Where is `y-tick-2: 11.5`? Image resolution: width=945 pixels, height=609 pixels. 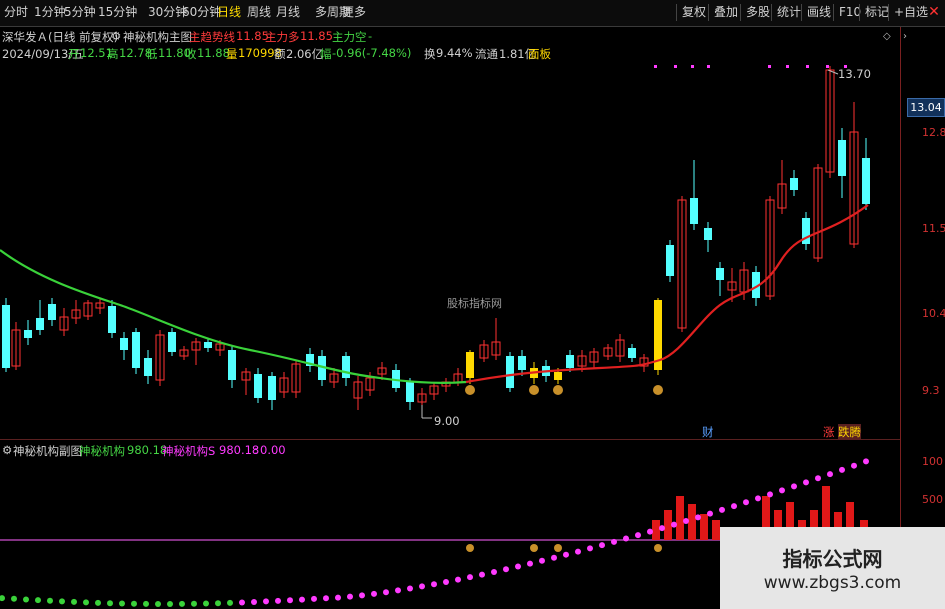 y-tick-2: 11.5 is located at coordinates (933, 228).